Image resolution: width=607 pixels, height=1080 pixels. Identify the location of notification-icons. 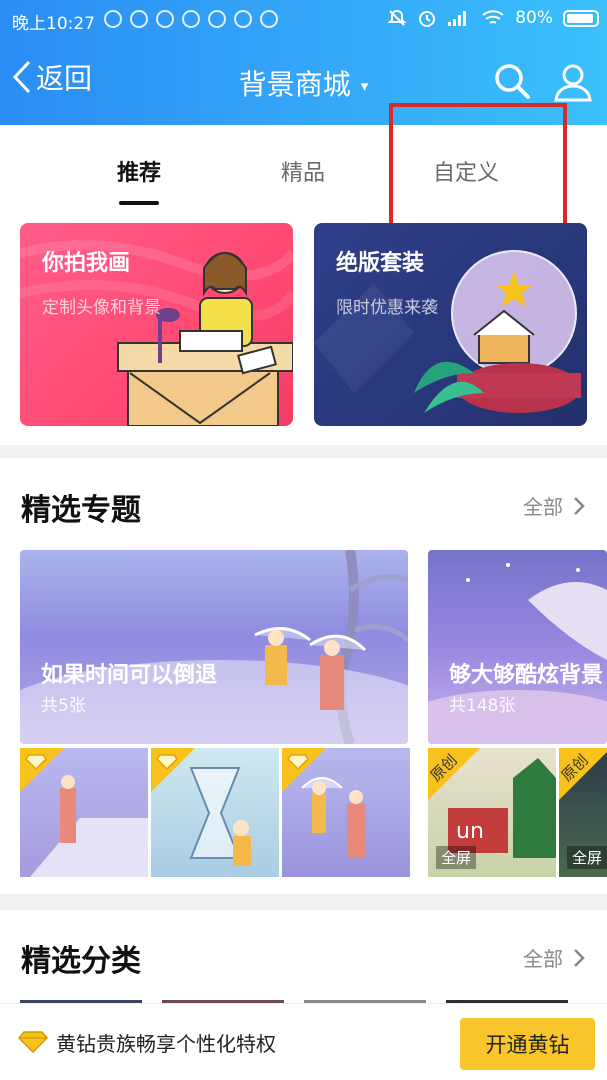
(191, 19).